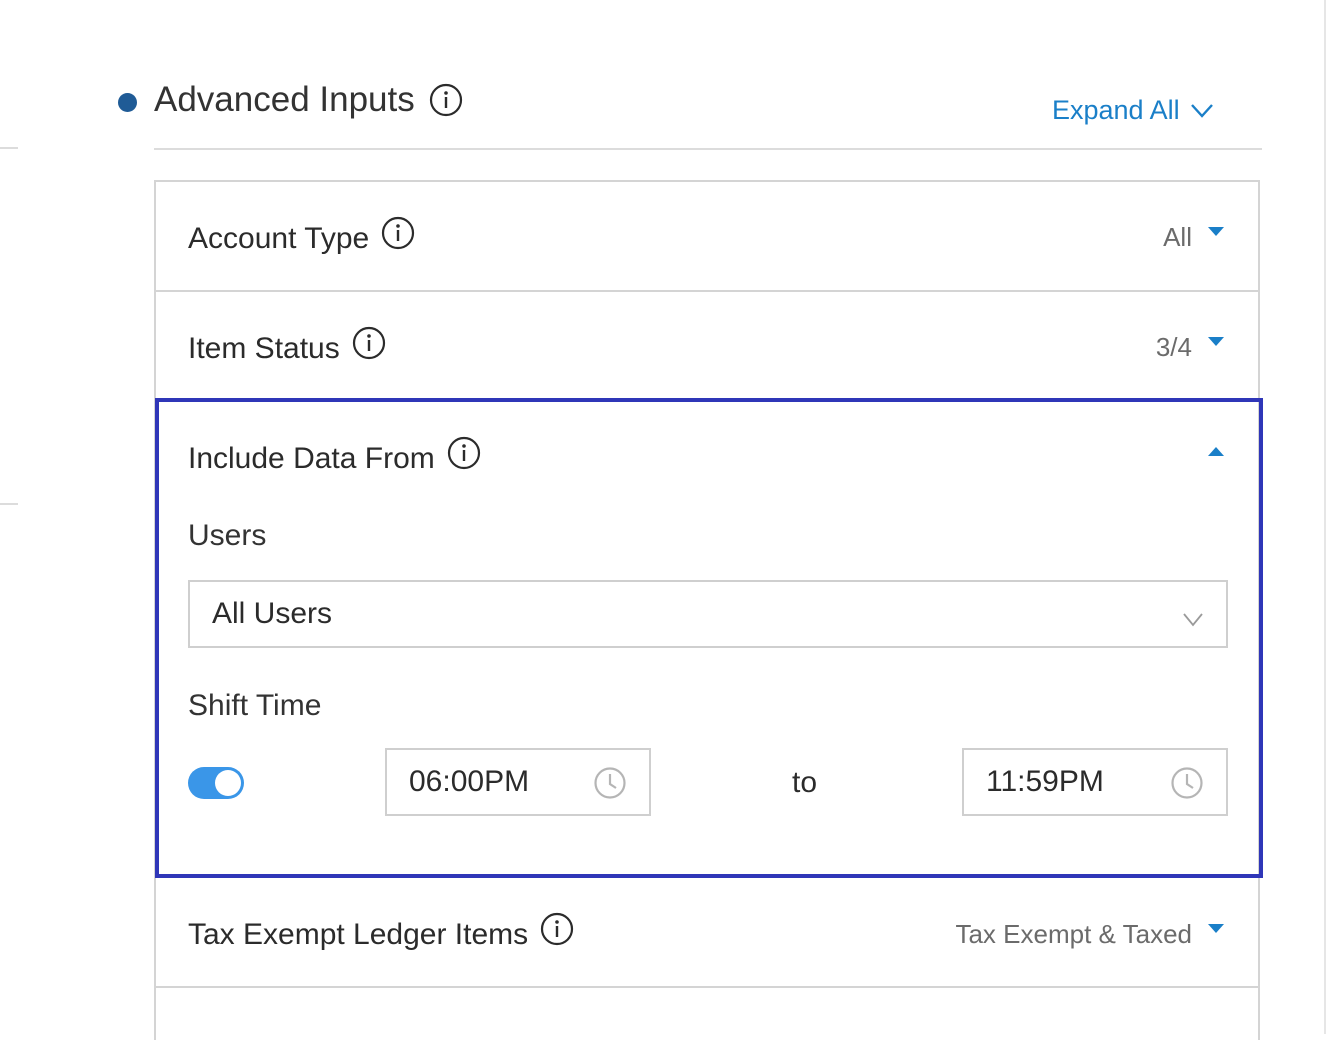 The image size is (1328, 1040). Describe the element at coordinates (272, 613) in the screenshot. I see `users-select-value: All Users` at that location.